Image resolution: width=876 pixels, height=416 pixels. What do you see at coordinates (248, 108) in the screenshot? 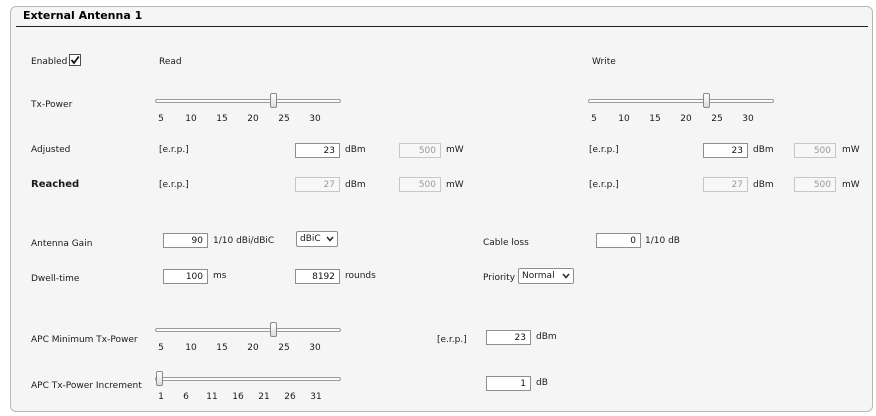
I see `read-tx-power-slider: 5 10 15 20 25 30` at bounding box center [248, 108].